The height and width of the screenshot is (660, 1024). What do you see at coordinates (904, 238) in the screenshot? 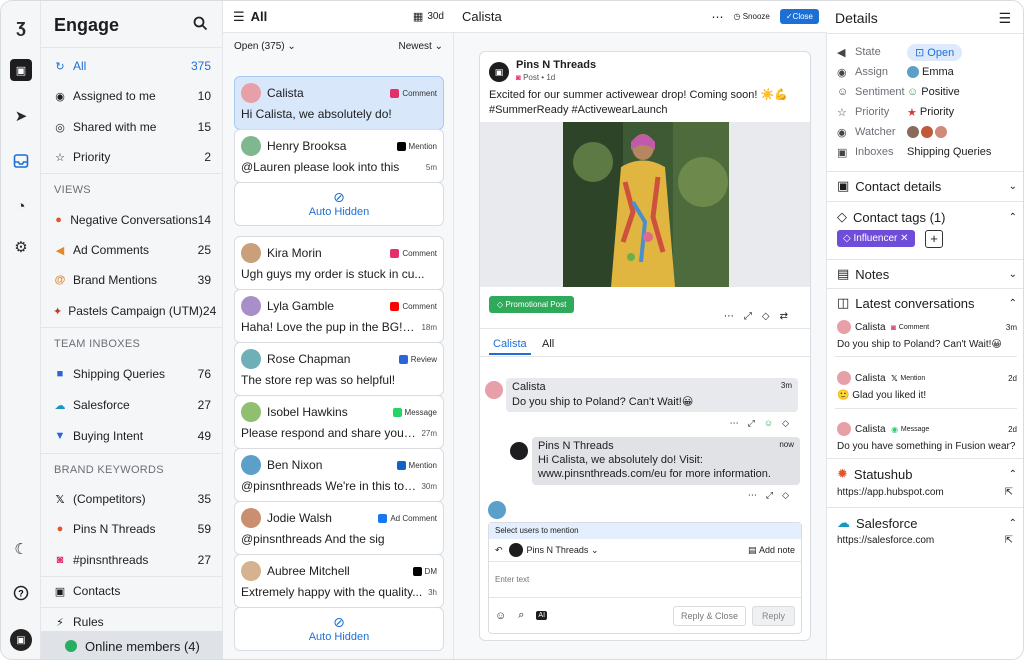
I see `close-icon: ✕` at bounding box center [904, 238].